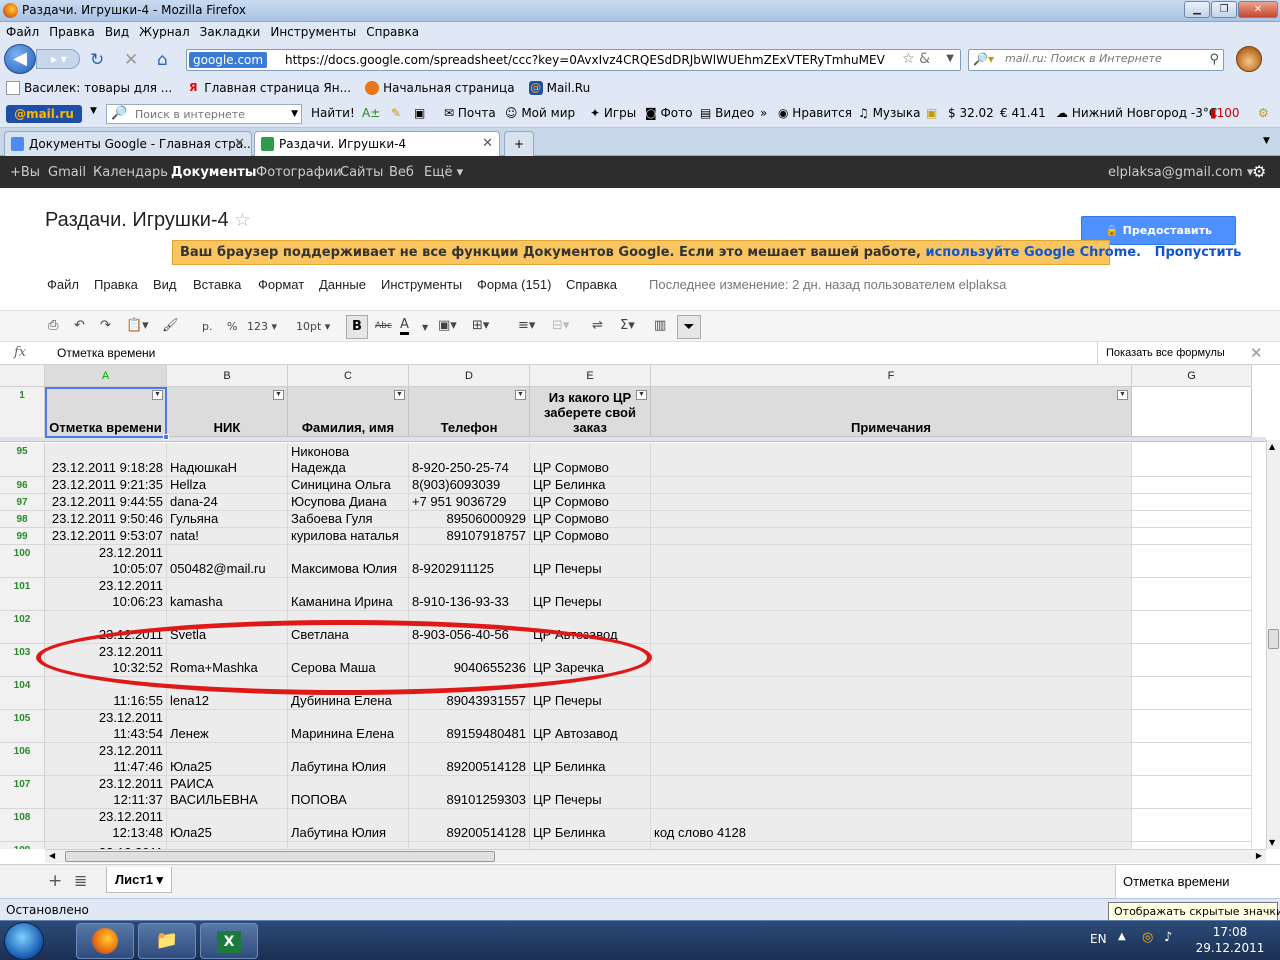 Image resolution: width=1280 pixels, height=960 pixels. I want to click on merge-cells-icon: ⊟▾, so click(560, 325).